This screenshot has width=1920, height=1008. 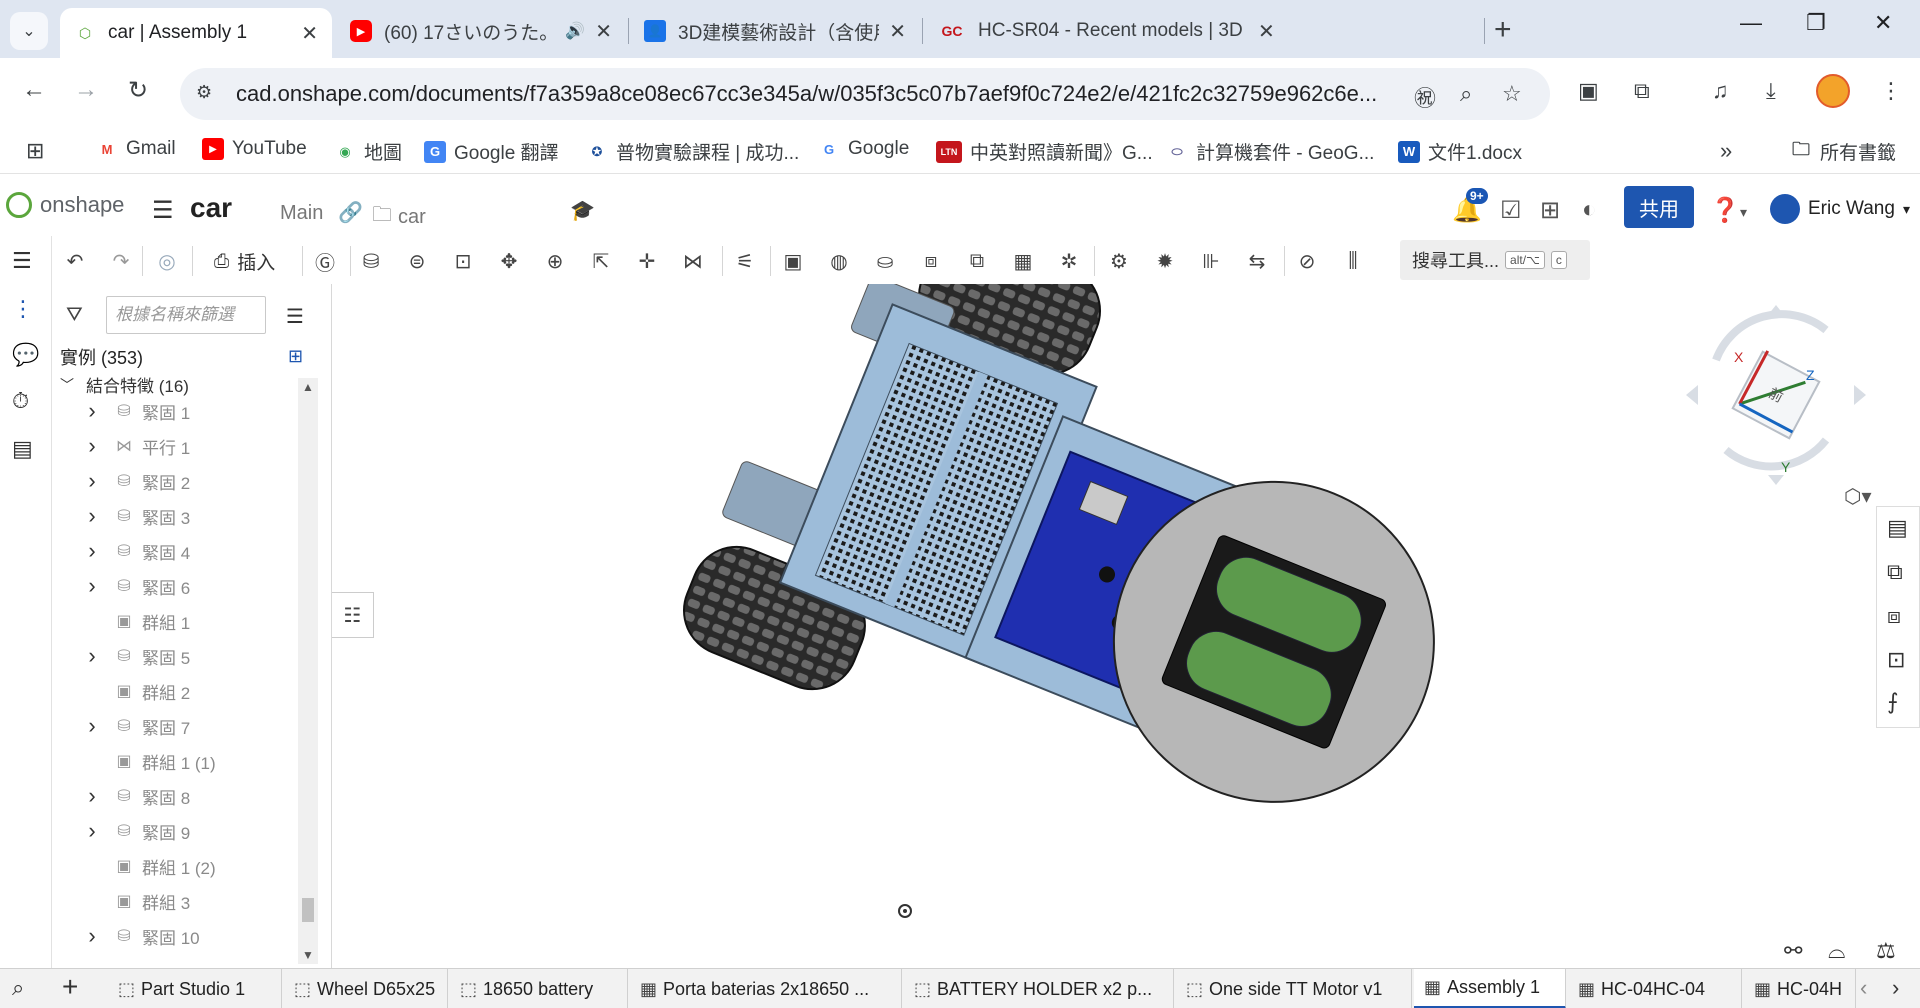 What do you see at coordinates (211, 208) in the screenshot?
I see `document-name: car` at bounding box center [211, 208].